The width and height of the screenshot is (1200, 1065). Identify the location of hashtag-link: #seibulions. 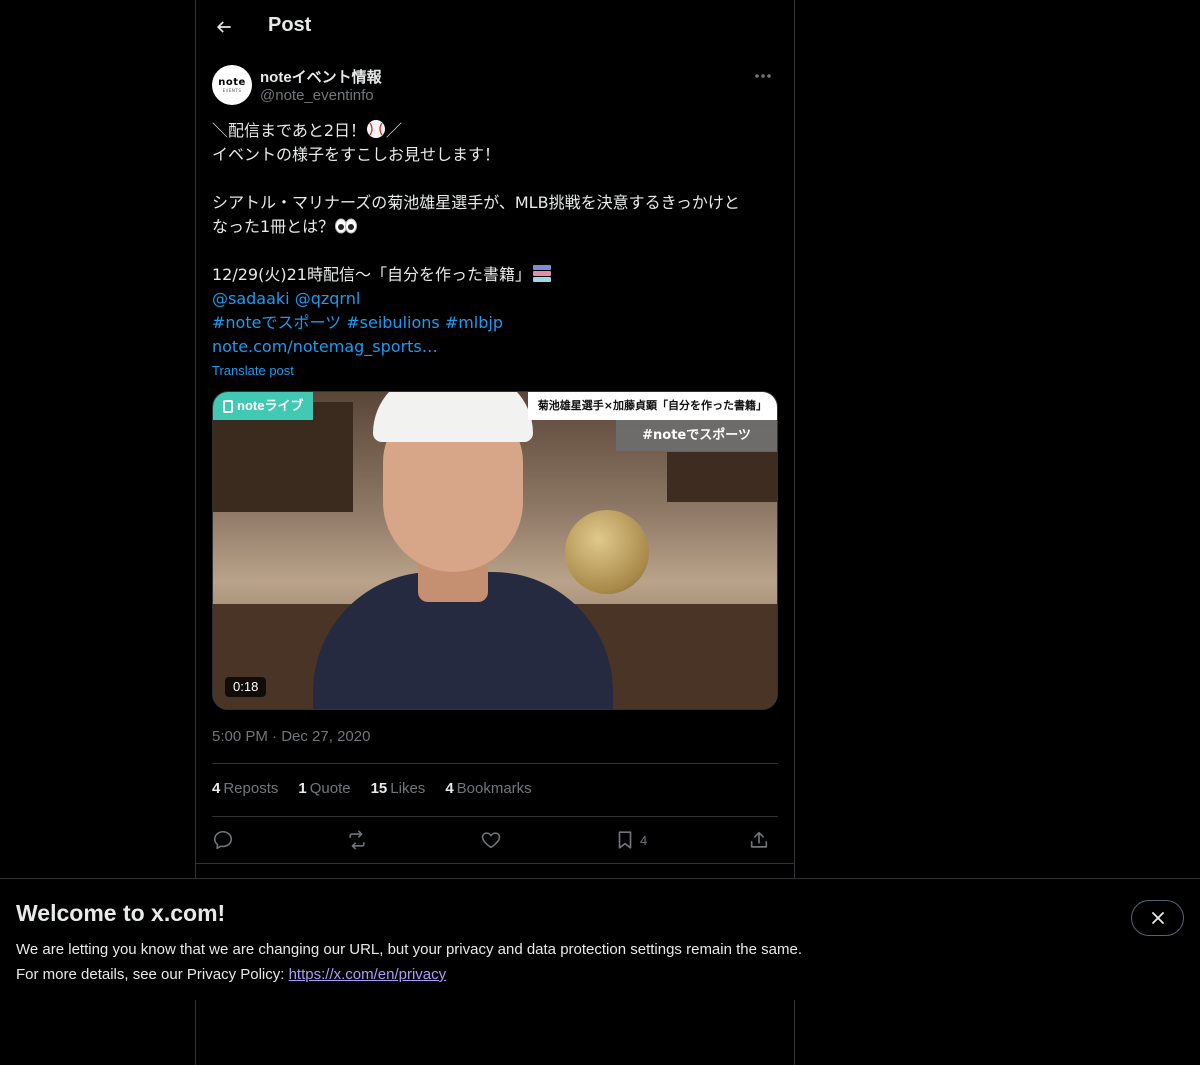
(392, 322).